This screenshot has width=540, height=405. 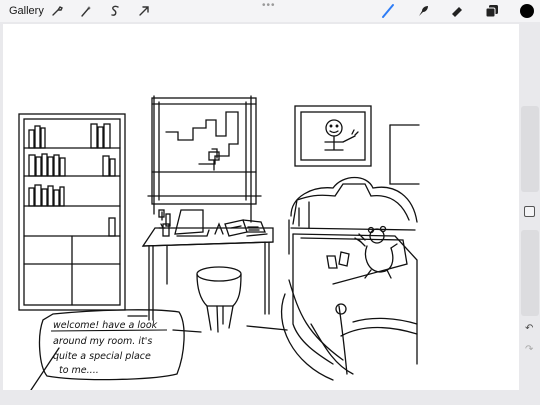 What do you see at coordinates (26, 11) in the screenshot?
I see `gallery-button: Gallery` at bounding box center [26, 11].